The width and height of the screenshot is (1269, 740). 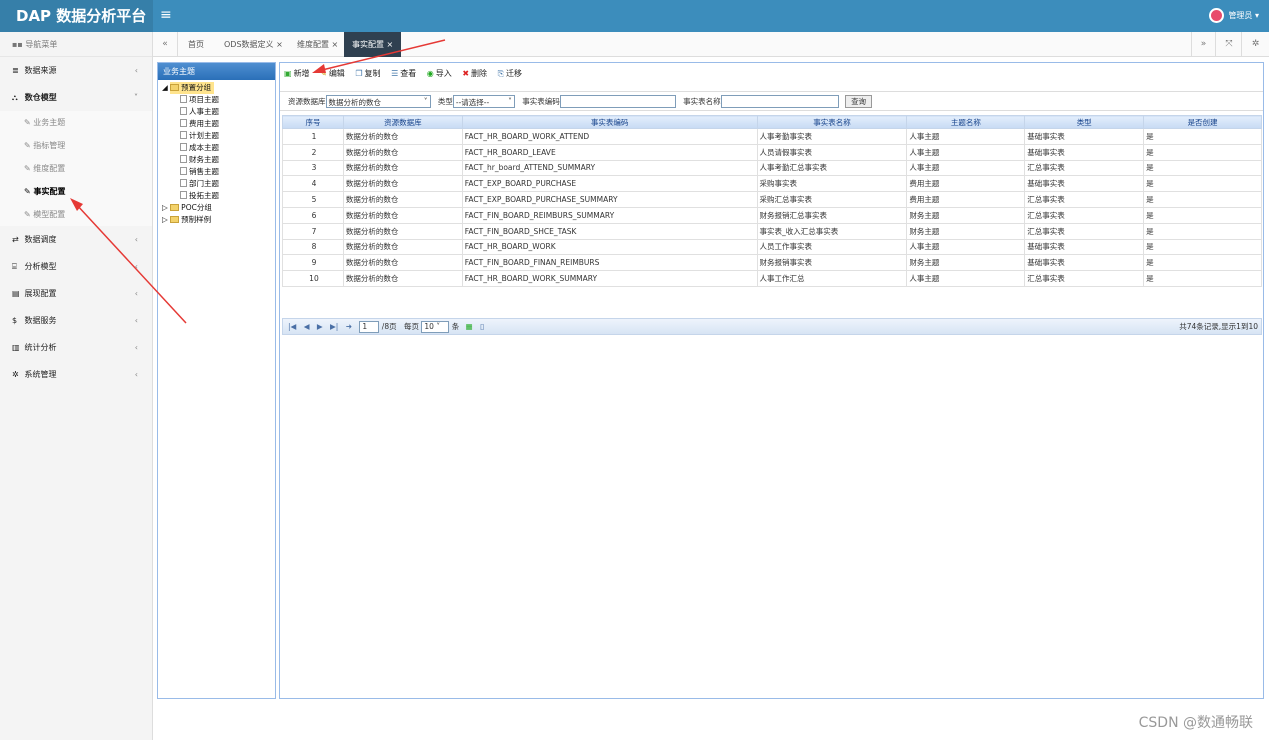 What do you see at coordinates (1202, 122) in the screenshot?
I see `column-header: 是否创建` at bounding box center [1202, 122].